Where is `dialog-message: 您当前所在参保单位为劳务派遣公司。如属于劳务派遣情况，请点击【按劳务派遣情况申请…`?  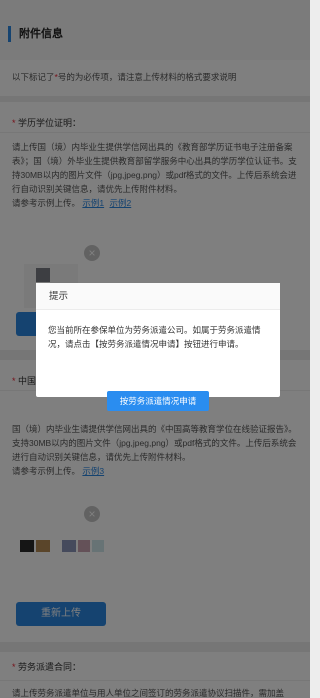 dialog-message: 您当前所在参保单位为劳务派遣公司。如属于劳务派遣情况，请点击【按劳务派遣情况申请… is located at coordinates (154, 337).